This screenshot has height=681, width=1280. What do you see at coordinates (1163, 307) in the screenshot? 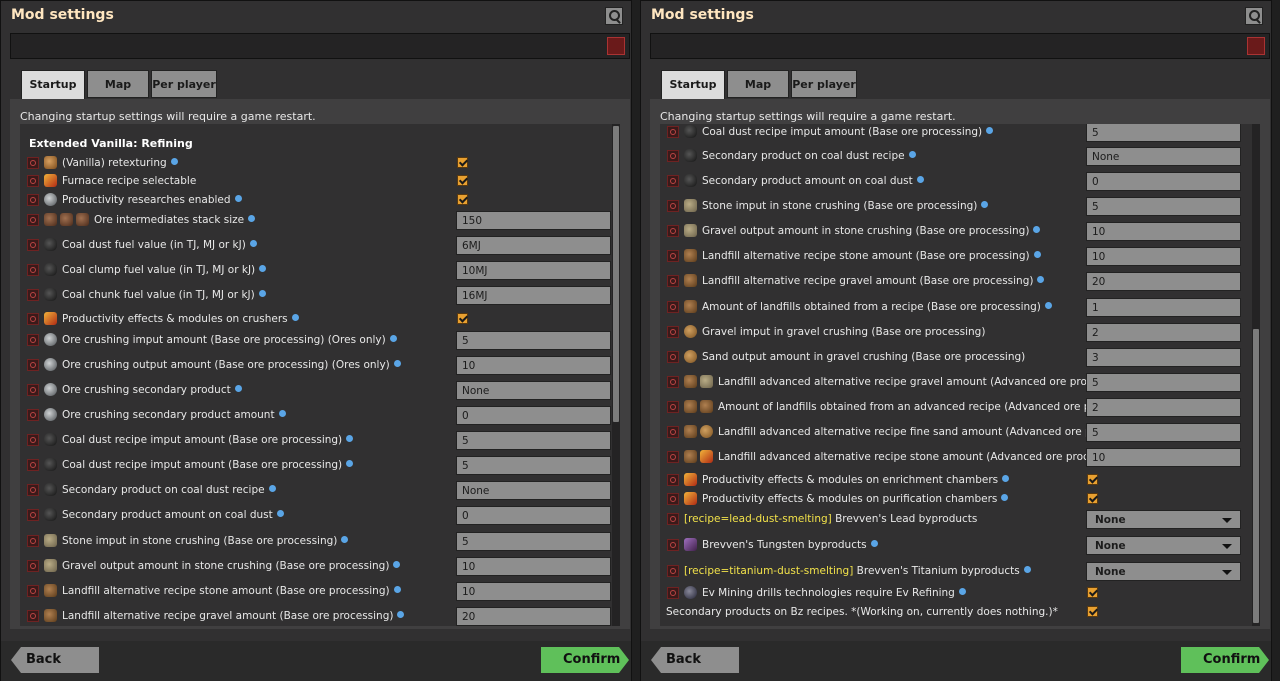
I see `setting-value-field: 1` at bounding box center [1163, 307].